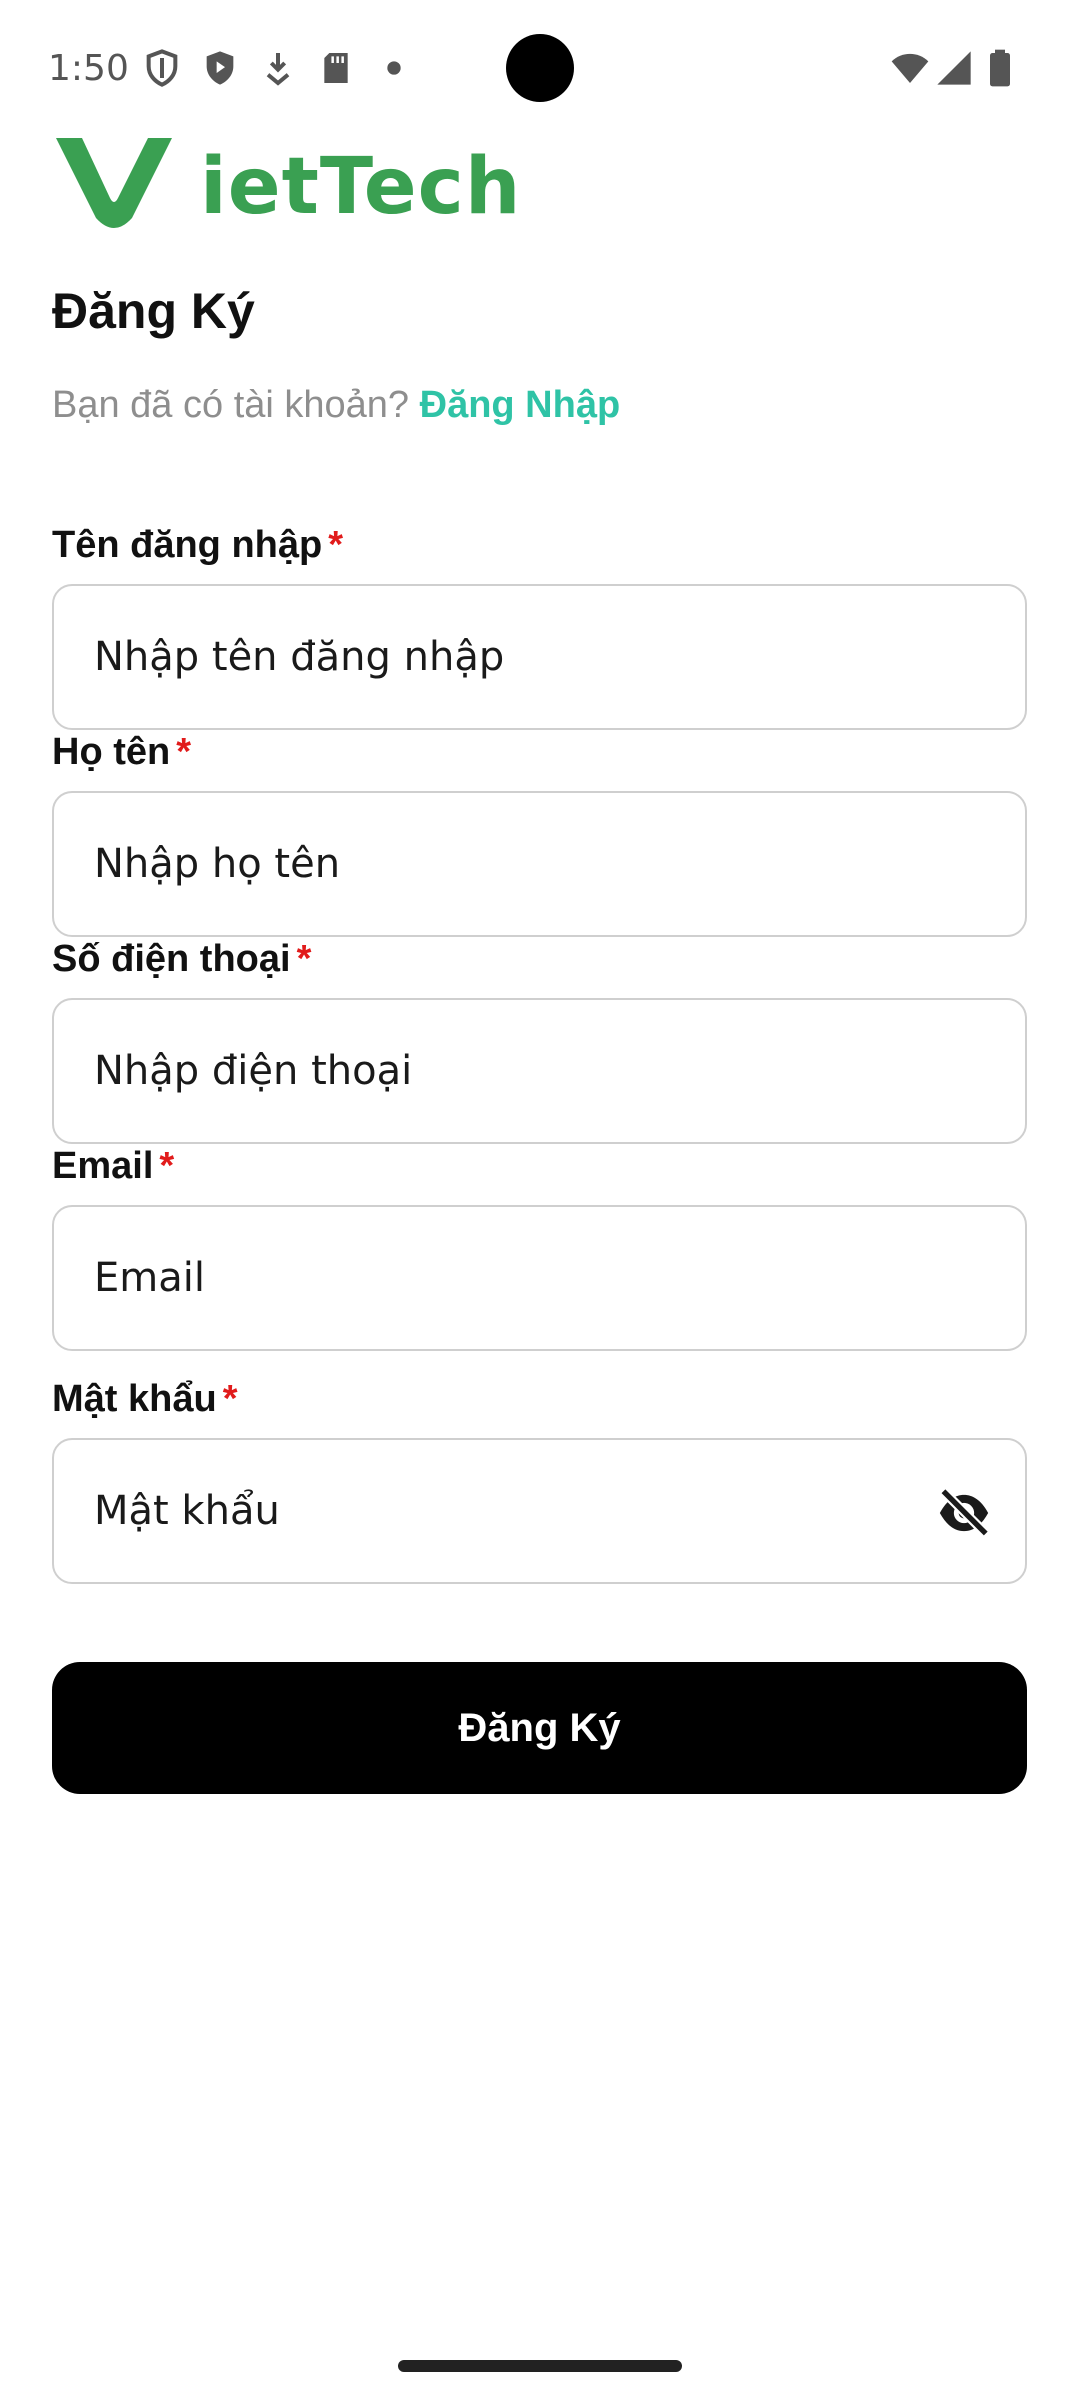 Image resolution: width=1080 pixels, height=2400 pixels. Describe the element at coordinates (111, 752) in the screenshot. I see `fullname-label-text: Họ tên` at that location.